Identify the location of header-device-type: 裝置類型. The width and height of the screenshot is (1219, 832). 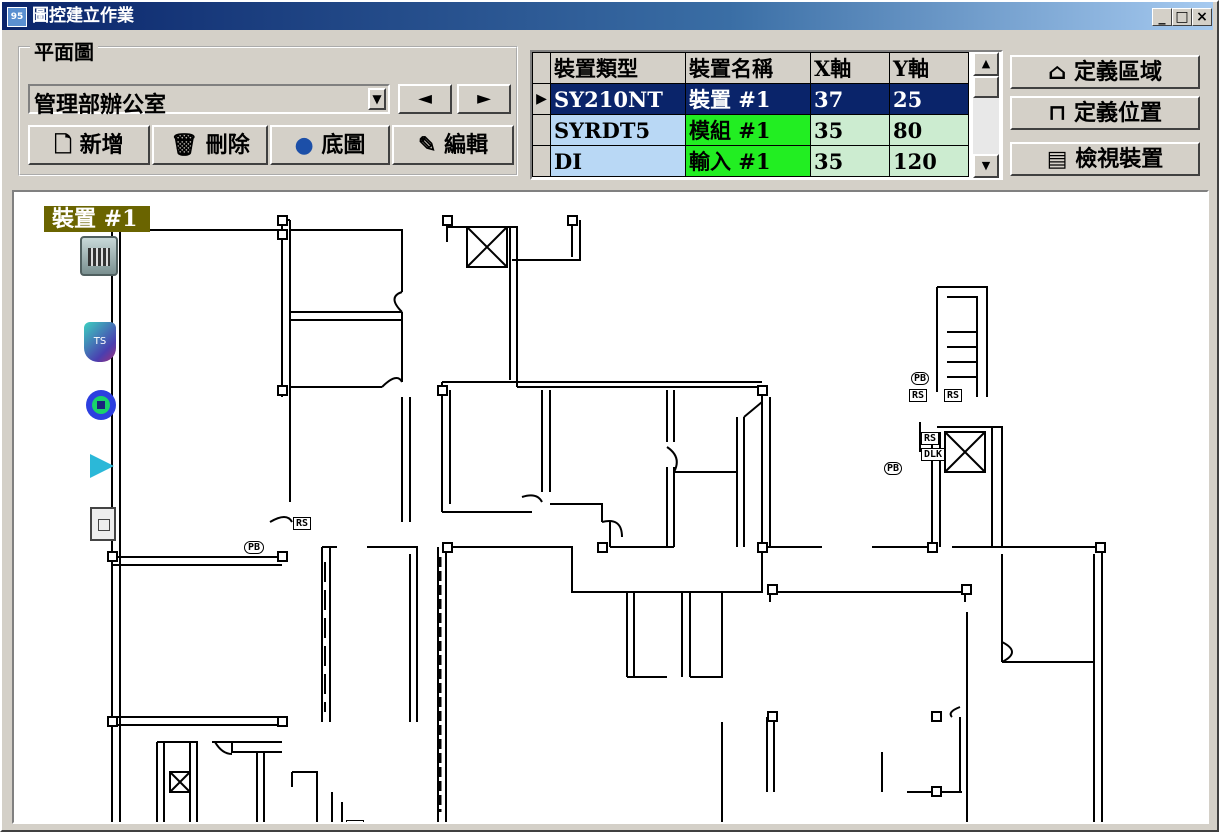
(618, 68).